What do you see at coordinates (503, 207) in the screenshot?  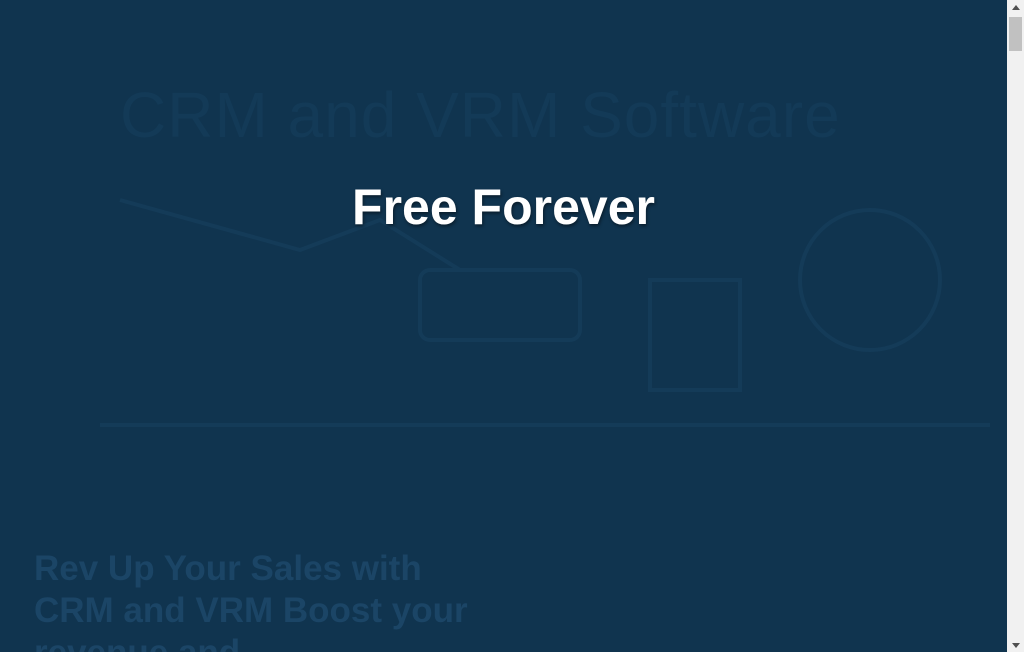 I see `free-forever-title: Free Forever` at bounding box center [503, 207].